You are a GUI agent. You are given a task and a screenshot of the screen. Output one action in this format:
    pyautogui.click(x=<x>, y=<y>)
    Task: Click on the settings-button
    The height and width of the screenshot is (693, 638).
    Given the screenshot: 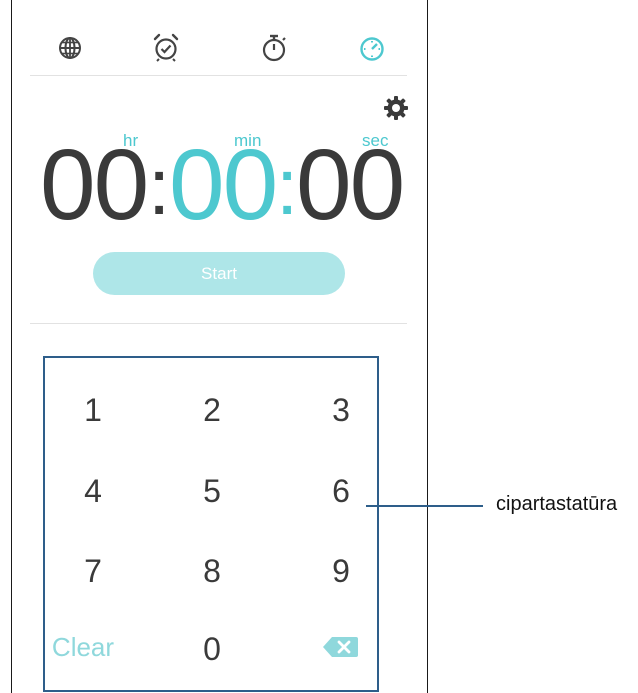 What is the action you would take?
    pyautogui.click(x=396, y=108)
    